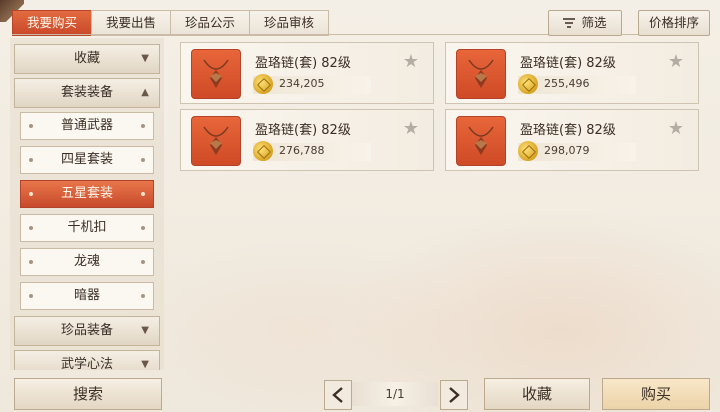  Describe the element at coordinates (537, 394) in the screenshot. I see `favorite-button: 收藏` at that location.